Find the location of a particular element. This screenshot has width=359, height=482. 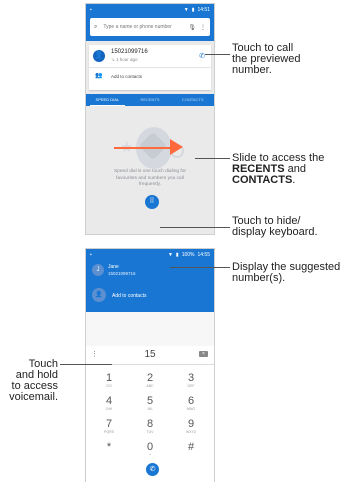

callout-line-call is located at coordinates (217, 54).